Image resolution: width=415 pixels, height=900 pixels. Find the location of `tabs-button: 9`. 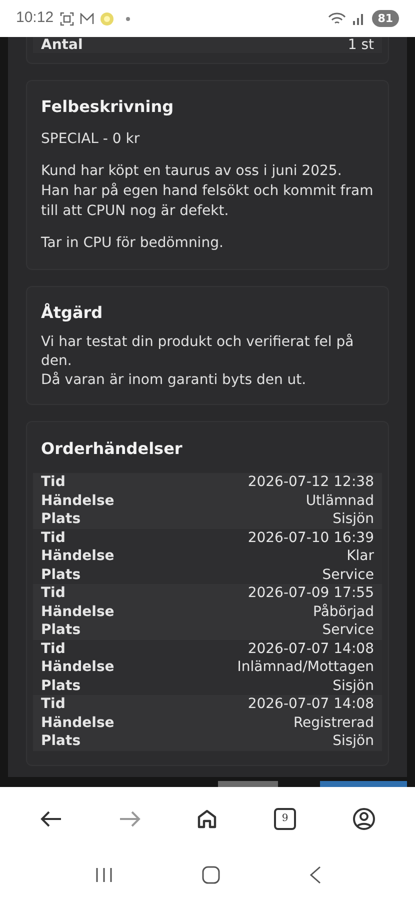

tabs-button: 9 is located at coordinates (285, 819).